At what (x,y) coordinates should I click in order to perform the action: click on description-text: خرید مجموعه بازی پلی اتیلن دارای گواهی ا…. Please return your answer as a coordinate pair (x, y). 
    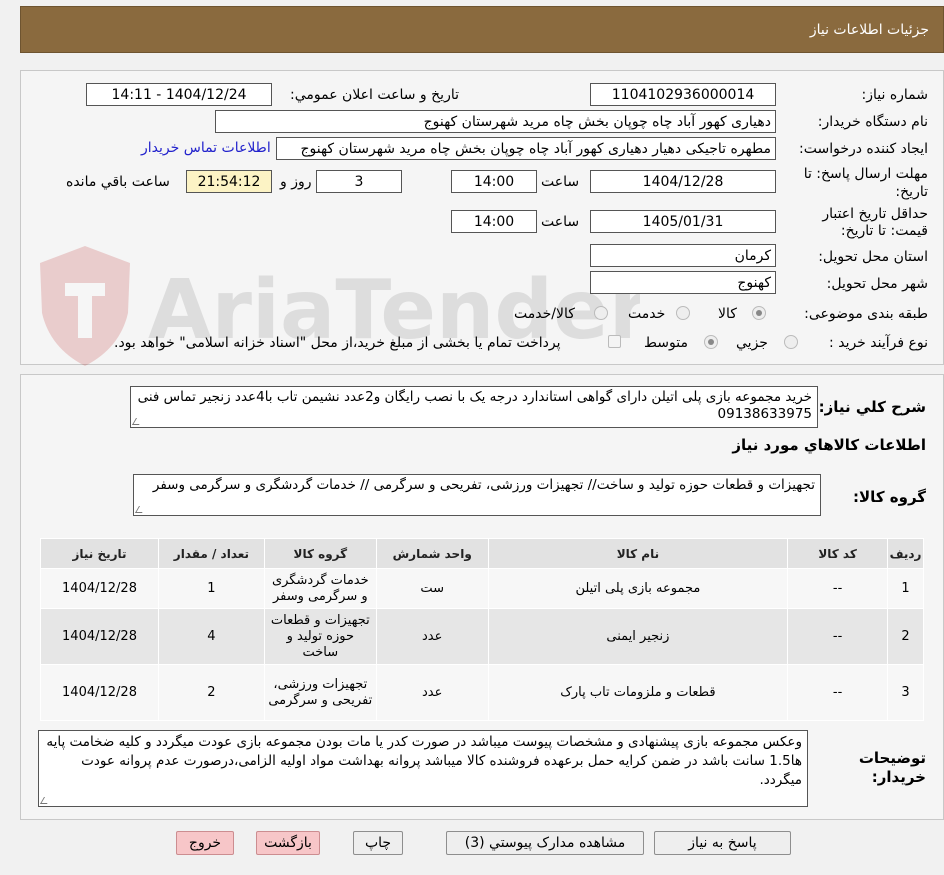
    Looking at the image, I should click on (474, 405).